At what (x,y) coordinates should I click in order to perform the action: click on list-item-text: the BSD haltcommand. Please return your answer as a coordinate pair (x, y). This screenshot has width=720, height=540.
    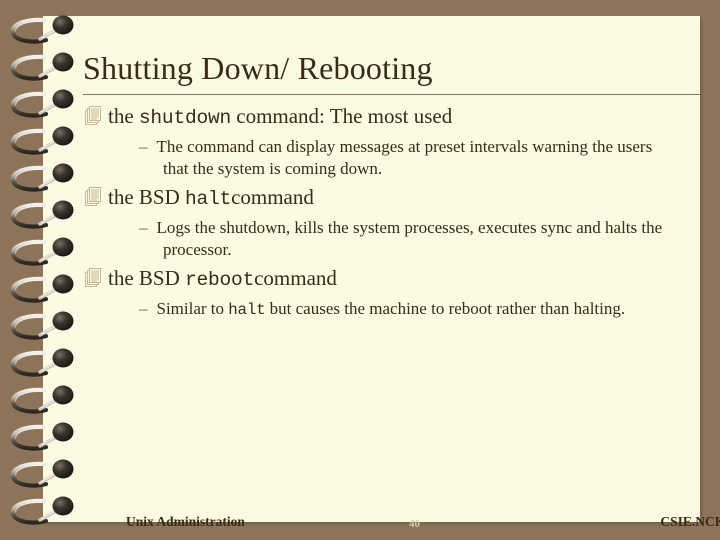
    Looking at the image, I should click on (401, 198).